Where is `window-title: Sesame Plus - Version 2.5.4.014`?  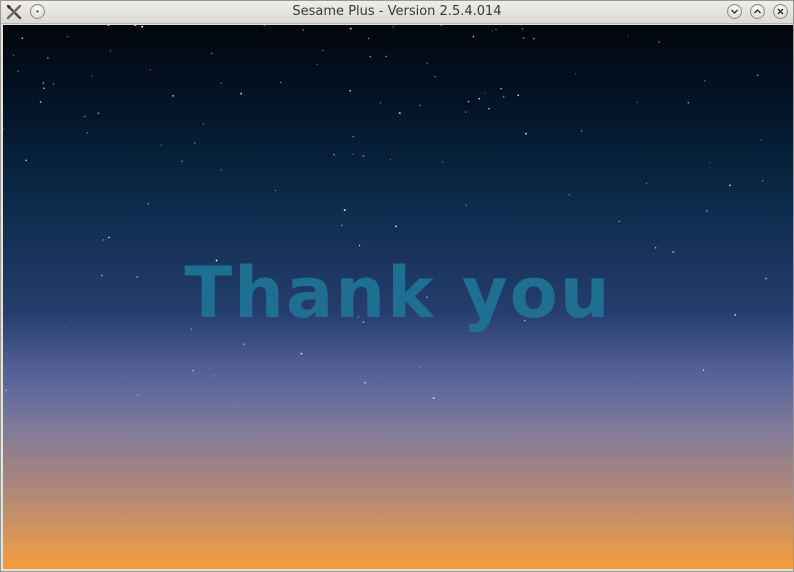
window-title: Sesame Plus - Version 2.5.4.014 is located at coordinates (397, 11).